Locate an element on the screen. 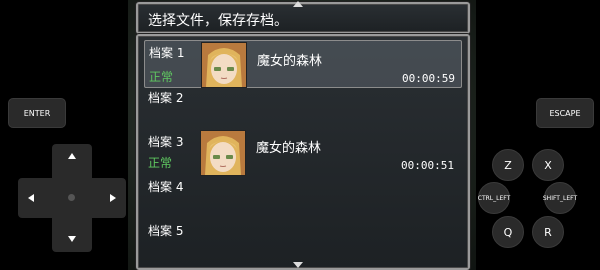  z-button: Z is located at coordinates (508, 165).